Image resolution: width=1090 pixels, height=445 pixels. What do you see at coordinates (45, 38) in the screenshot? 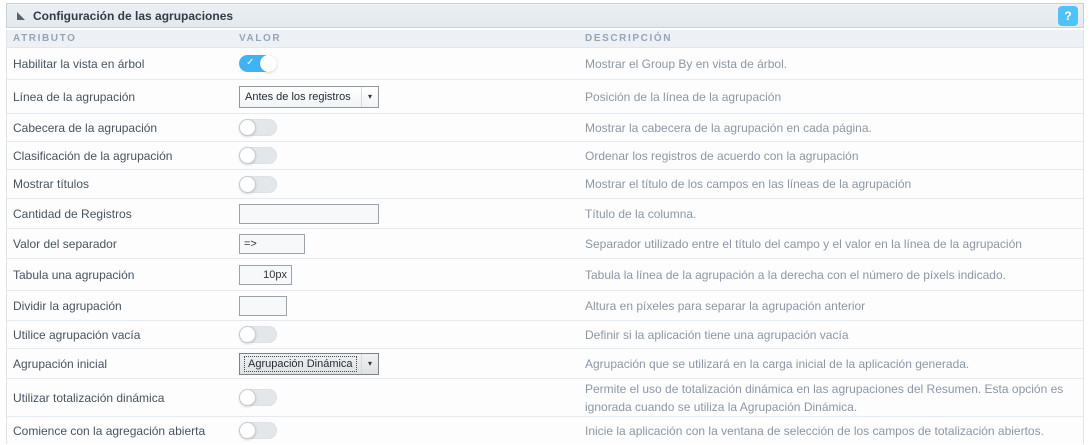
I see `column-header-attribute: ATRIBUTO` at bounding box center [45, 38].